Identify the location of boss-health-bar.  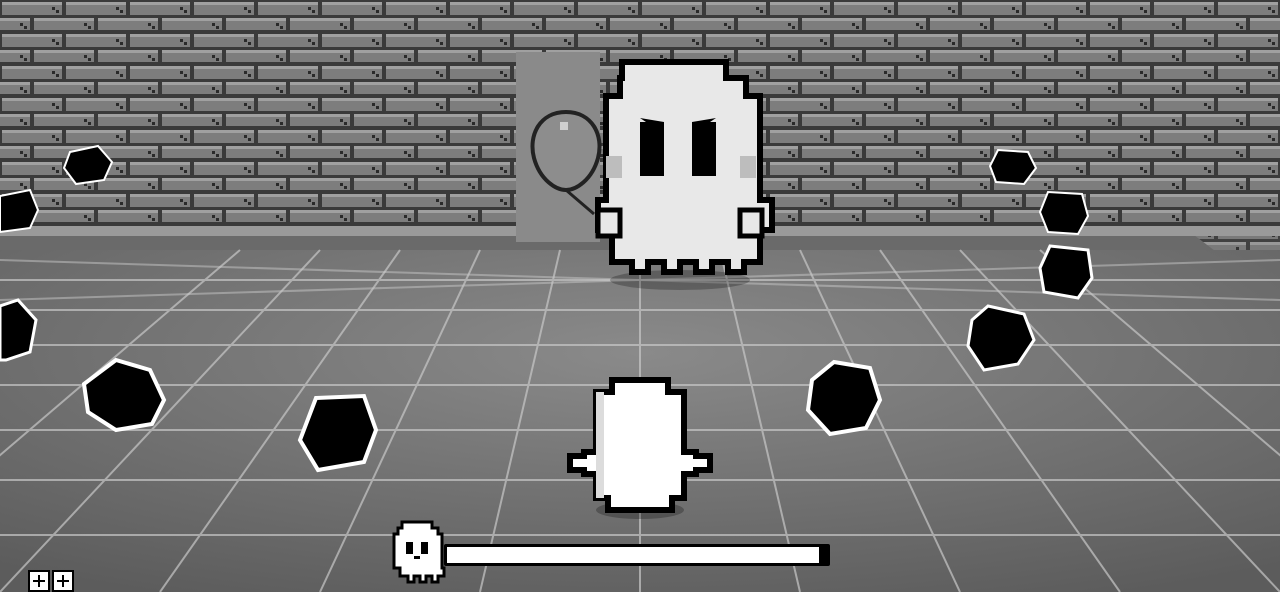
(613, 553).